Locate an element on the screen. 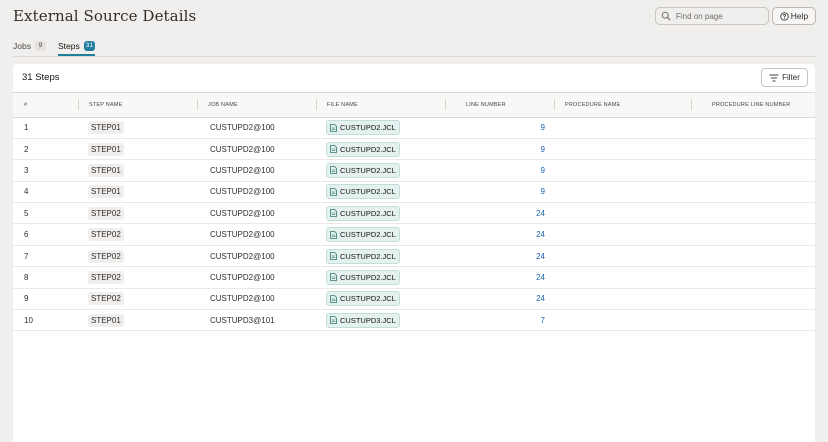 This screenshot has height=442, width=828. filter-label: Filter is located at coordinates (791, 77).